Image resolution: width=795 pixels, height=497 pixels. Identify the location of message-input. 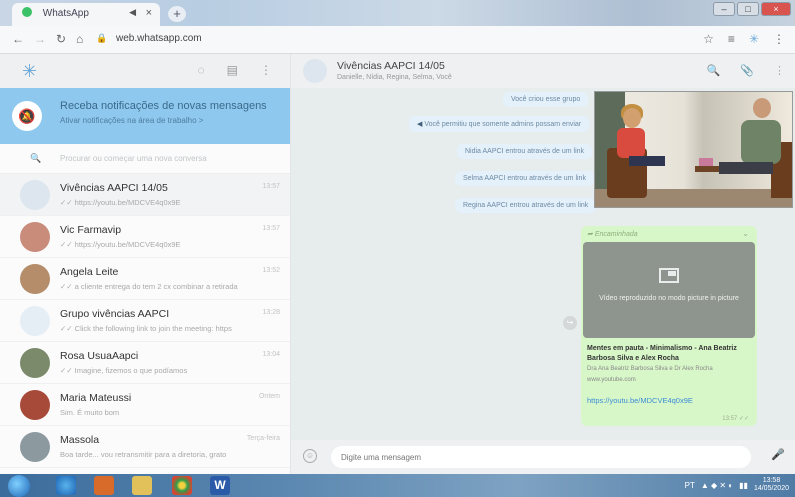
(541, 457).